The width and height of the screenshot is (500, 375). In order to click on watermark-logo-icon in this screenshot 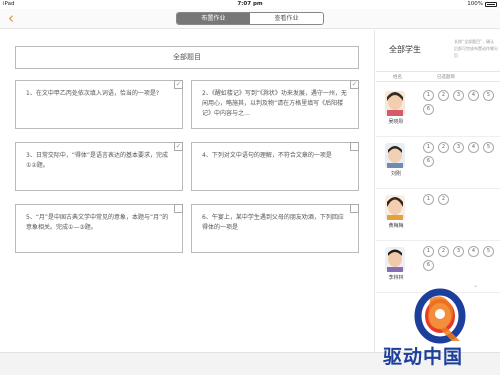, I will do `click(440, 318)`.